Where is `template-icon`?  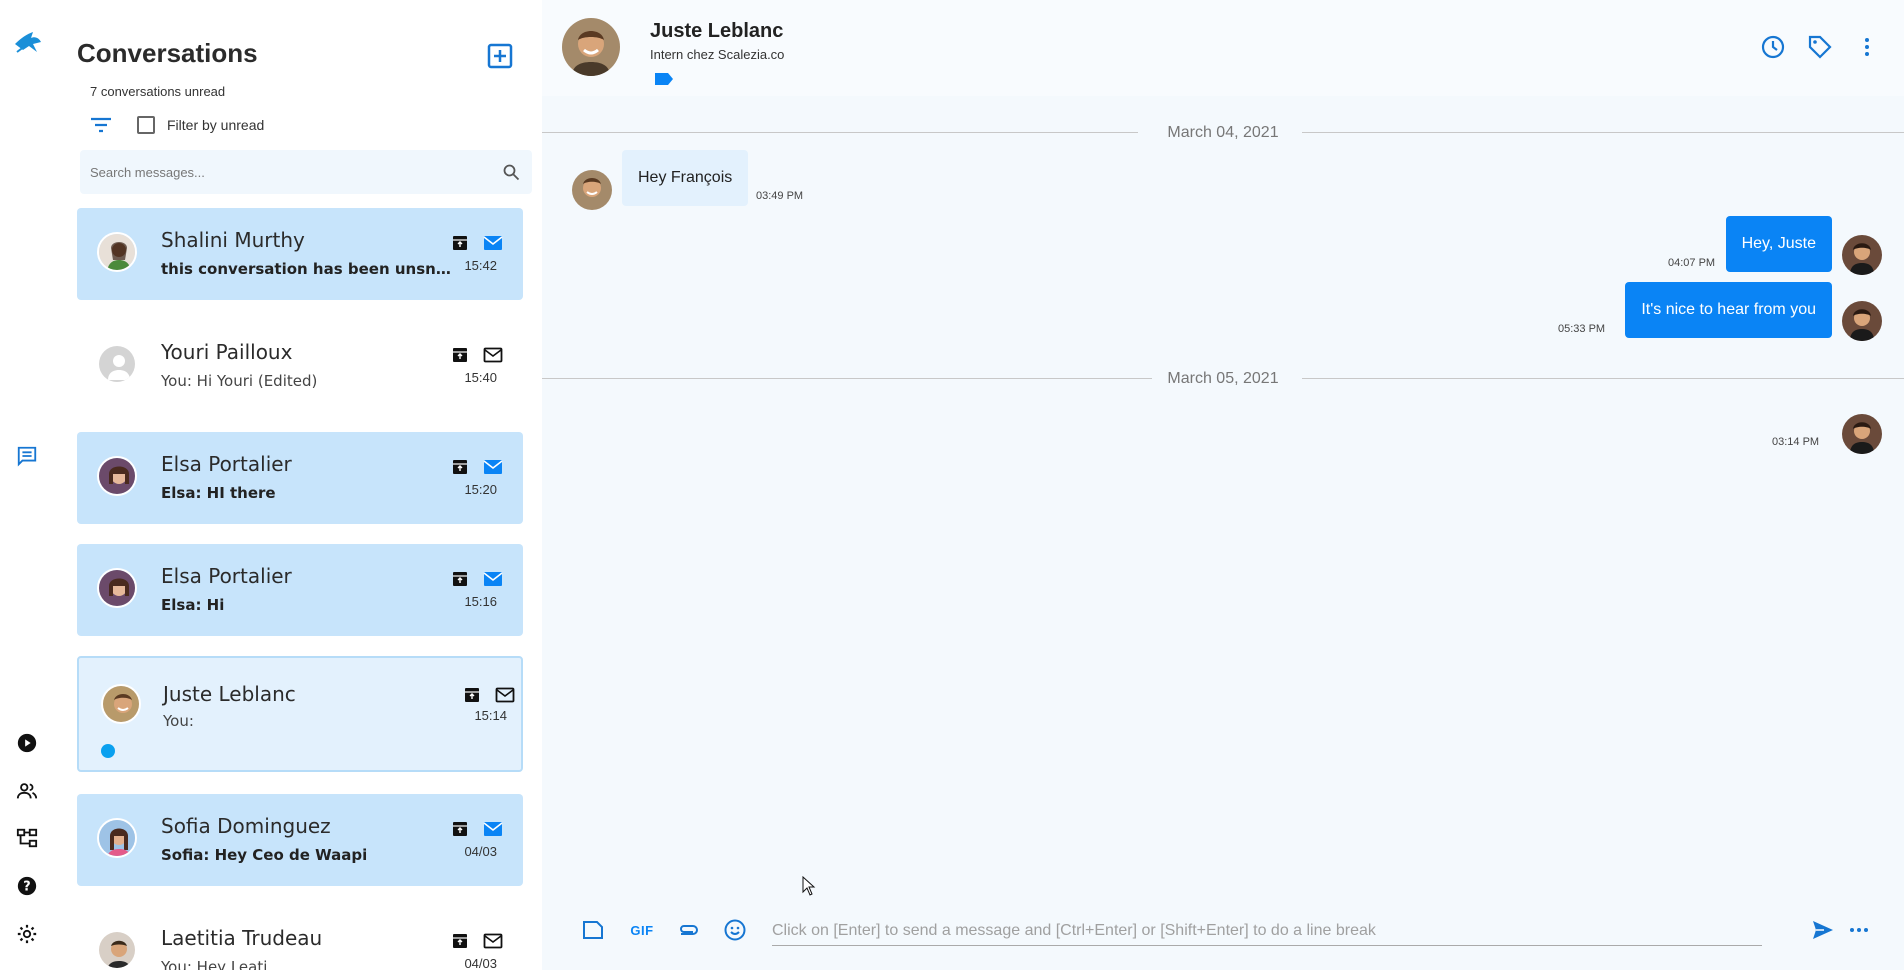 template-icon is located at coordinates (593, 930).